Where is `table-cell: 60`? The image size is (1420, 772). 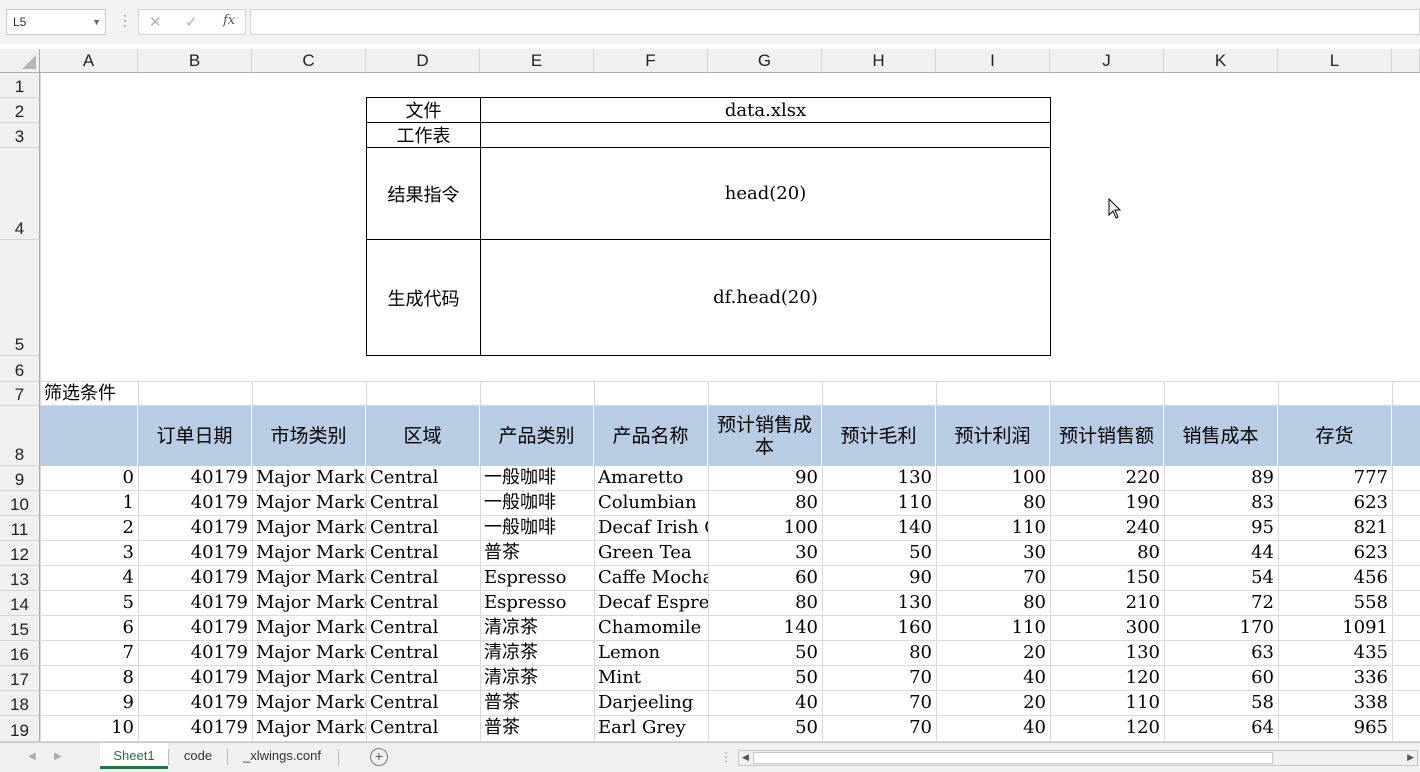 table-cell: 60 is located at coordinates (765, 578).